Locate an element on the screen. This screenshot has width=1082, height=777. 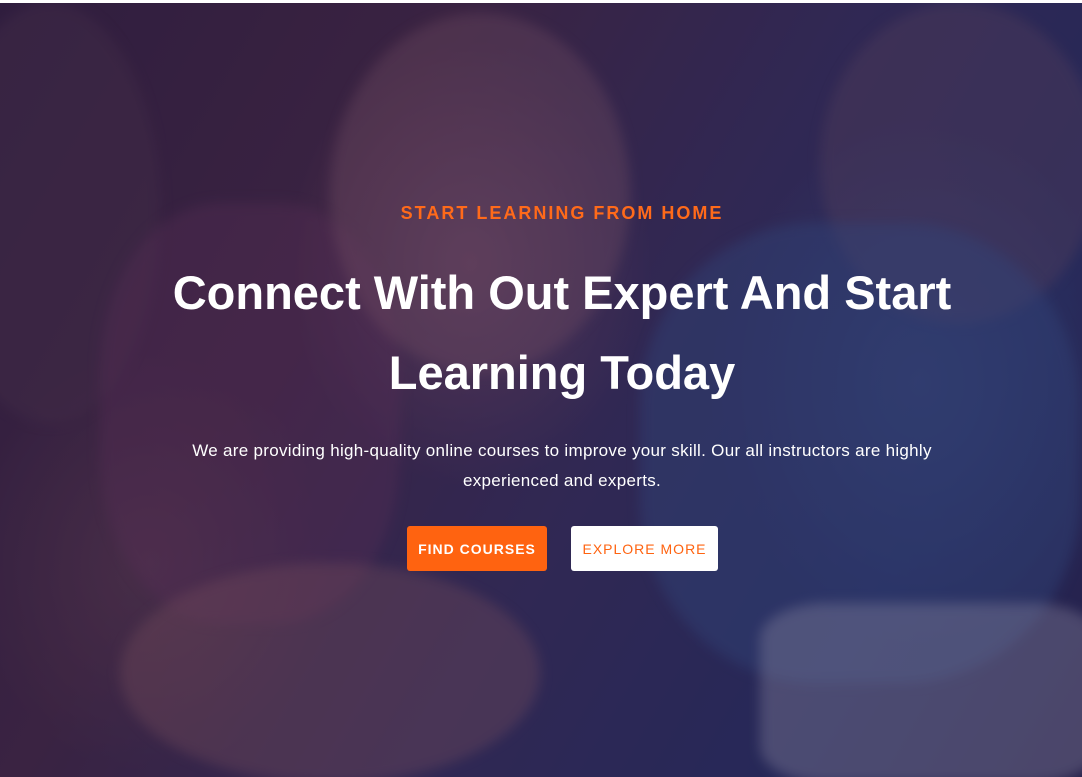
hero-eyebrow: START LEARNING FROM HOME is located at coordinates (562, 213).